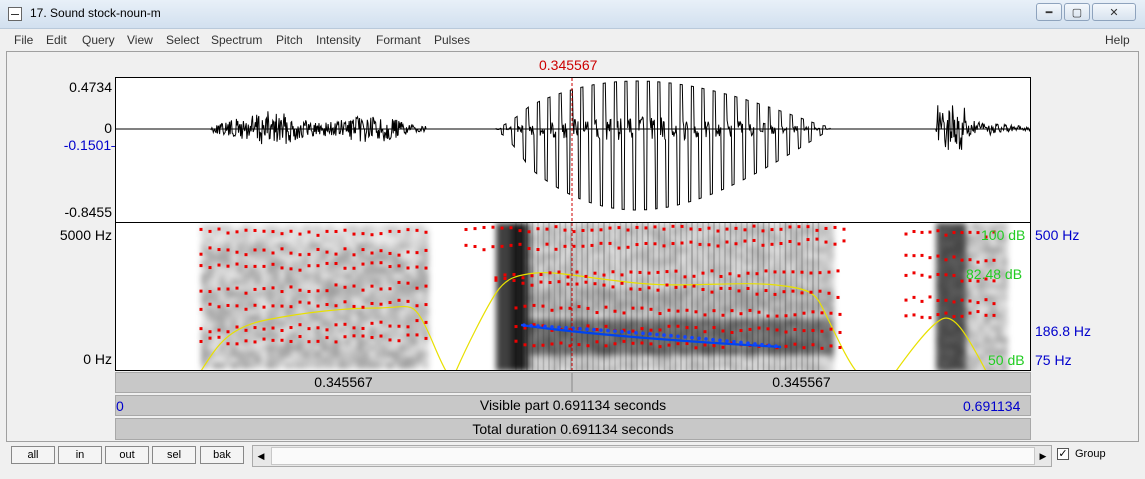 The image size is (1145, 479). Describe the element at coordinates (182, 40) in the screenshot. I see `menu-select: Select` at that location.